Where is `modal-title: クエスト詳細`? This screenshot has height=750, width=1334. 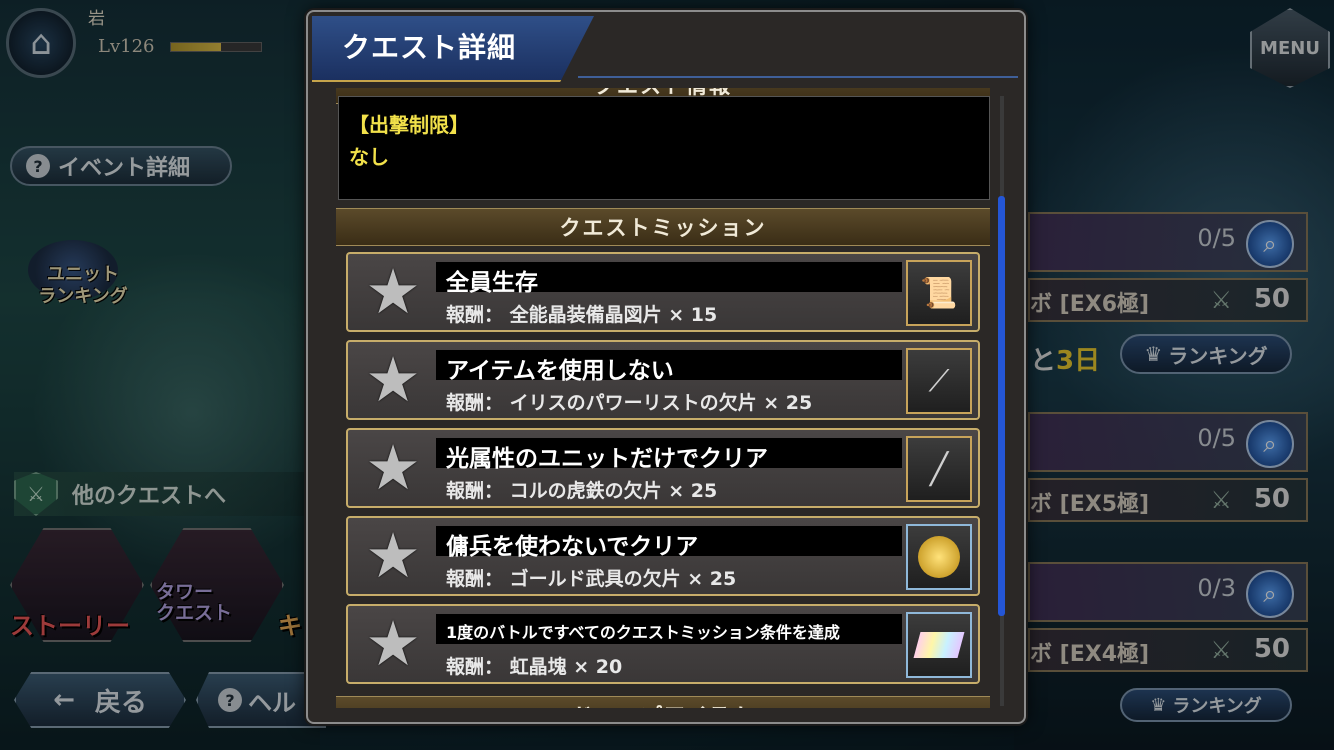
modal-title: クエスト詳細 is located at coordinates (429, 47).